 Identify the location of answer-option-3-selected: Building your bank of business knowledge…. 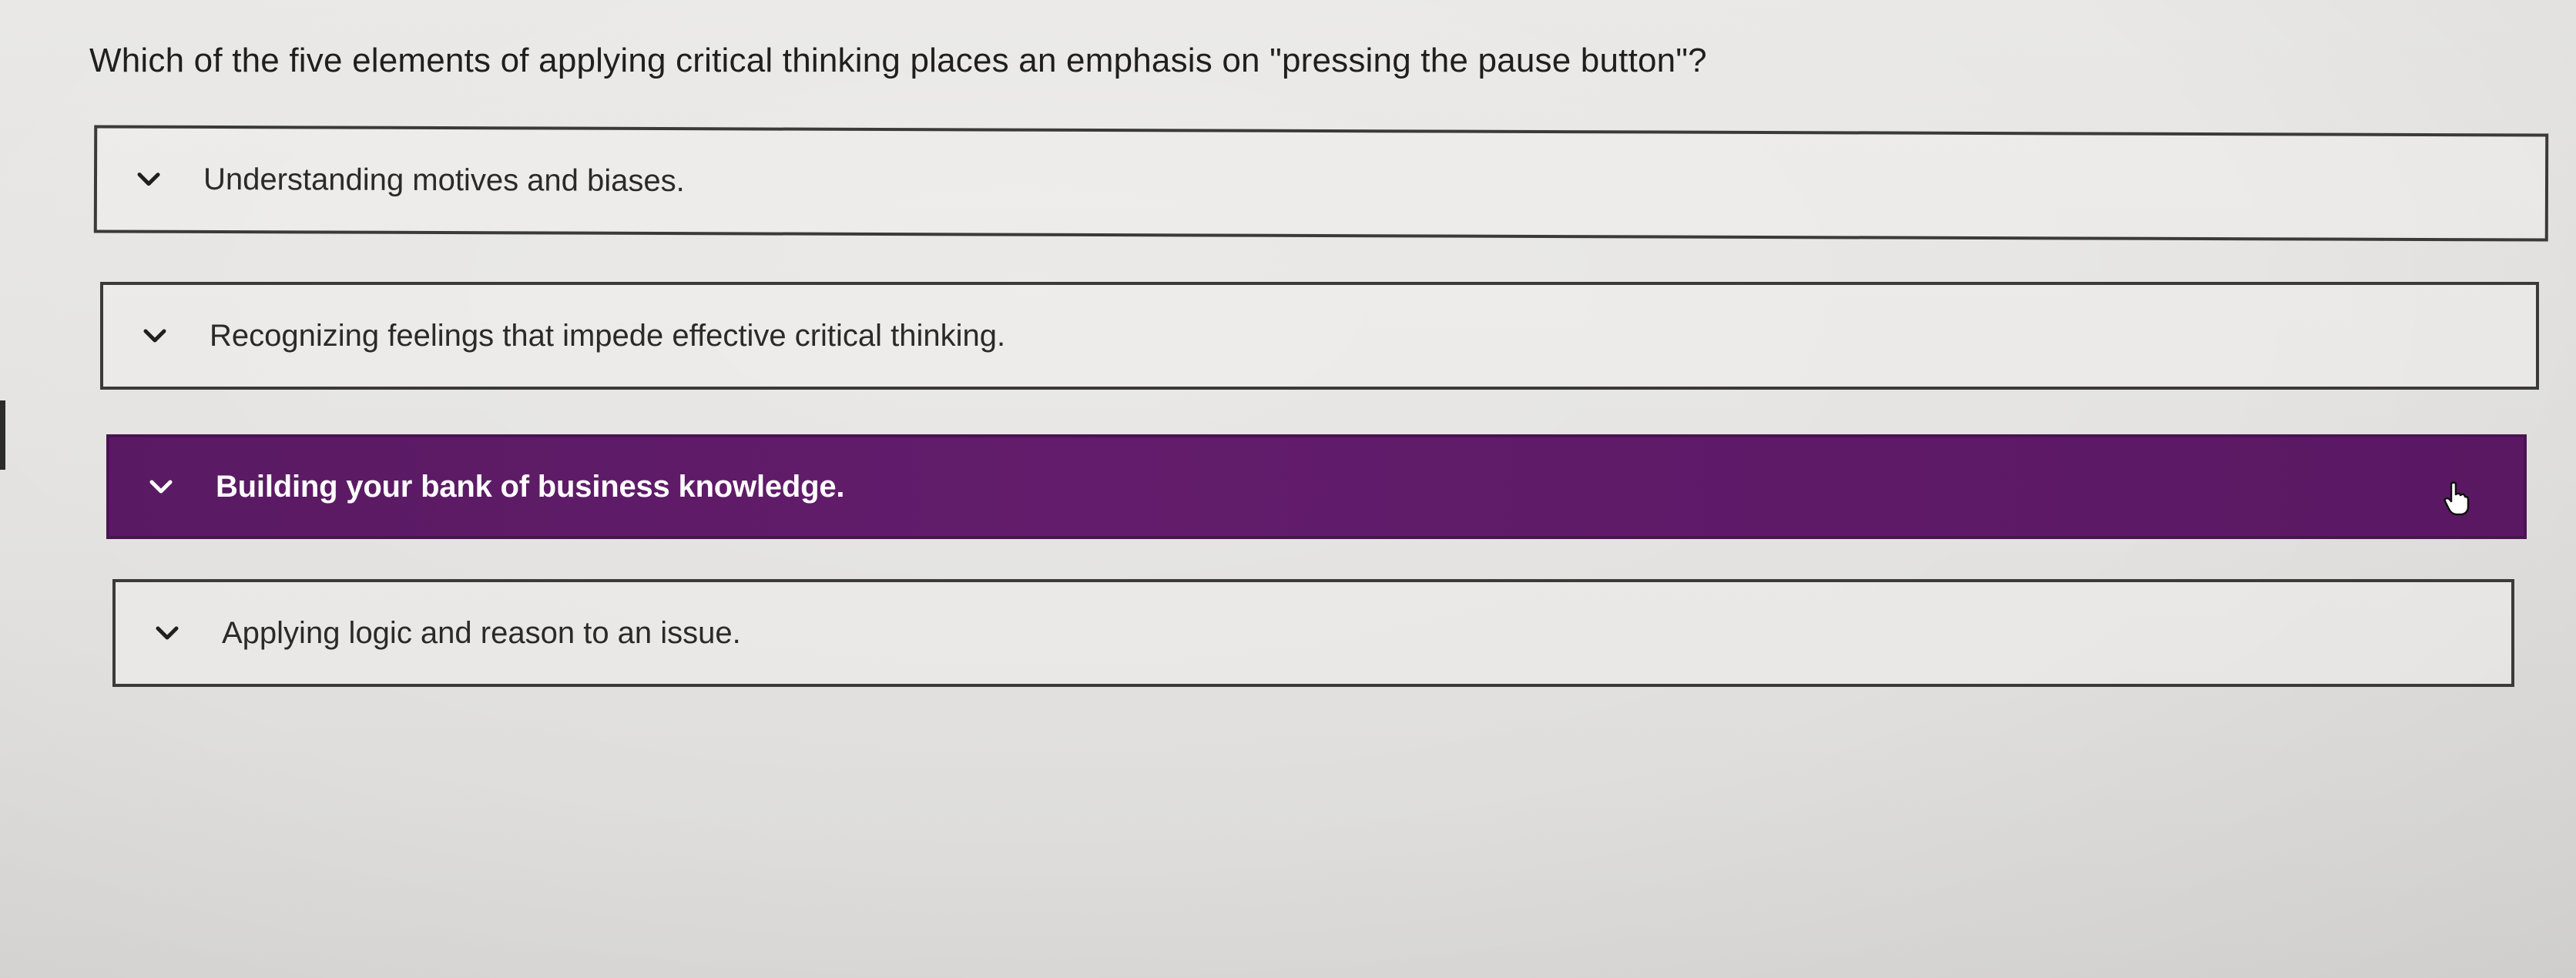
(1316, 486).